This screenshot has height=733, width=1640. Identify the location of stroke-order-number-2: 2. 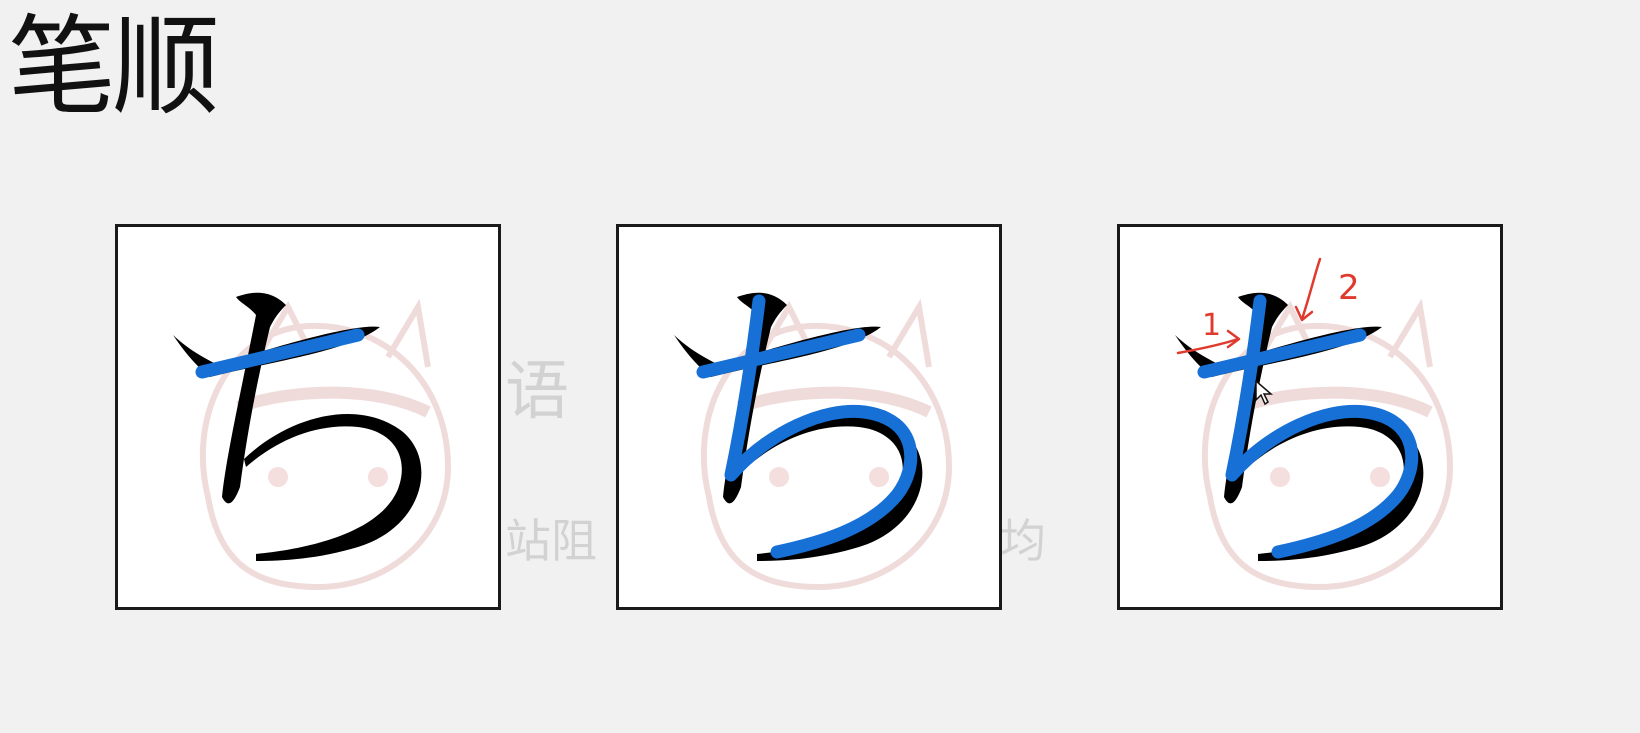
(1349, 288).